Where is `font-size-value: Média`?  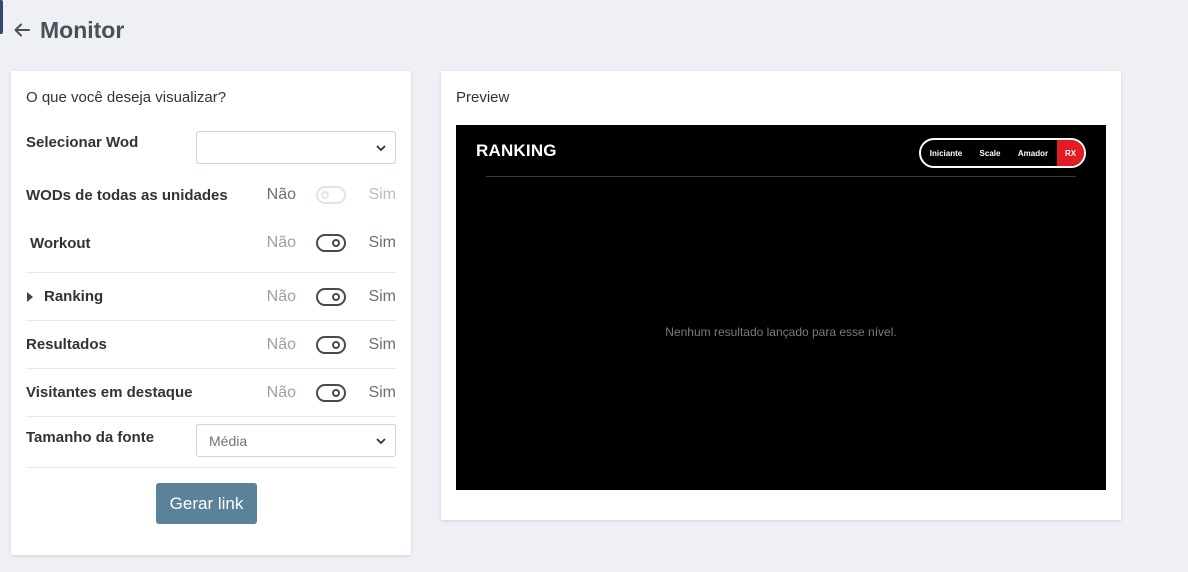 font-size-value: Média is located at coordinates (228, 440).